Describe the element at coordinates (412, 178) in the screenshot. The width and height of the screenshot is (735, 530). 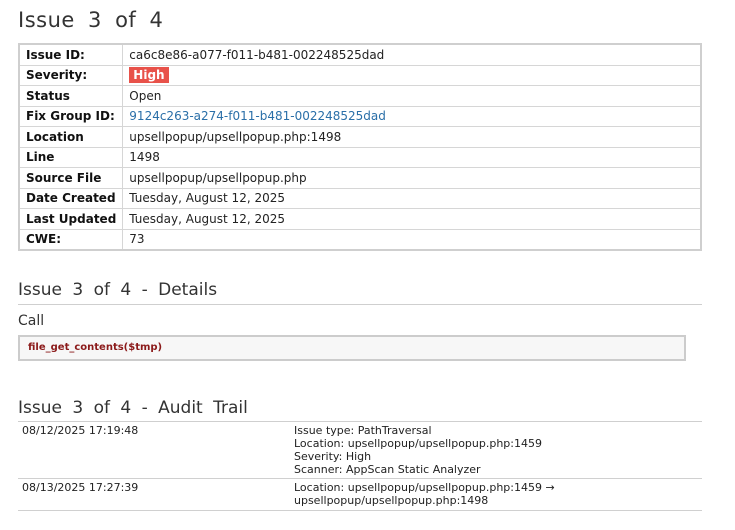
I see `property-value-cell: upsellpopup/upsellpopup.php` at that location.